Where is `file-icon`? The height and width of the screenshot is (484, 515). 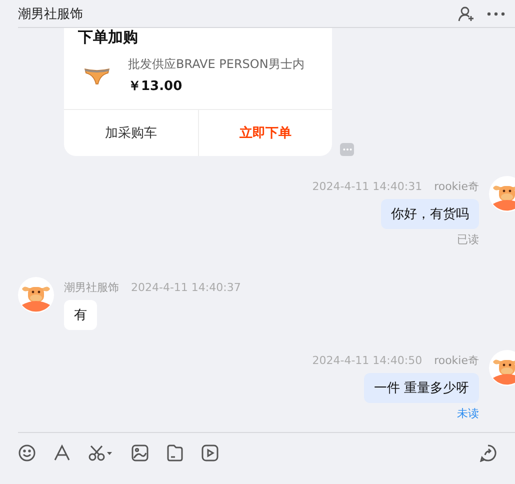 file-icon is located at coordinates (175, 453).